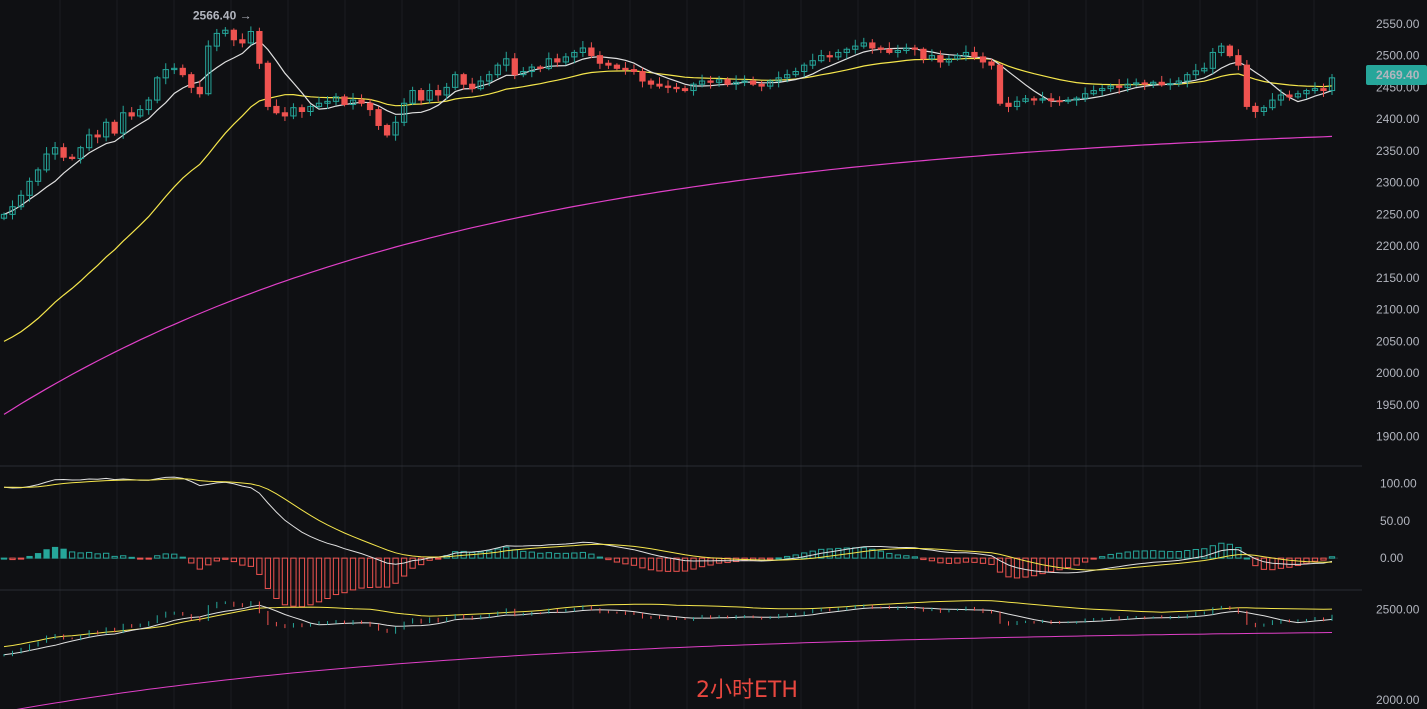 Image resolution: width=1427 pixels, height=709 pixels. I want to click on price-tick-label: 2550.00, so click(1398, 24).